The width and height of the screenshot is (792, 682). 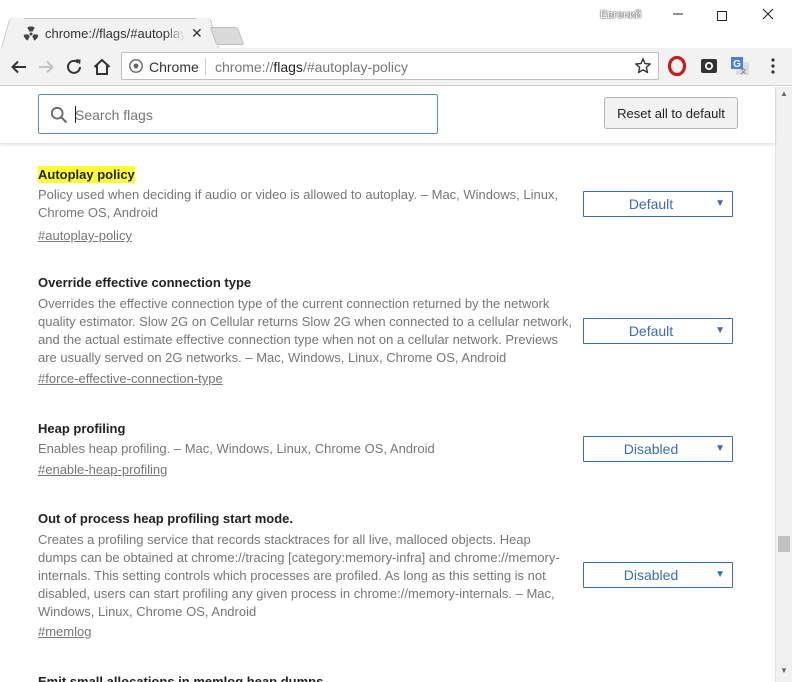 I want to click on tab-title: chrome://flags/#autoplay-policy, so click(x=115, y=33).